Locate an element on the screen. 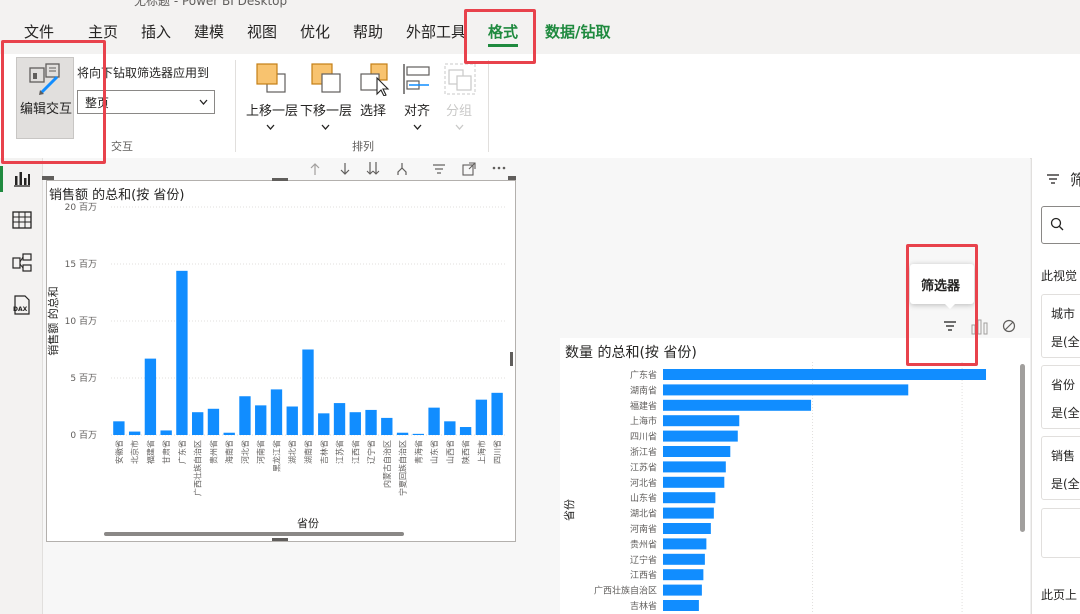 This screenshot has height=614, width=1080. x-tick-label: 上海市 is located at coordinates (481, 452).